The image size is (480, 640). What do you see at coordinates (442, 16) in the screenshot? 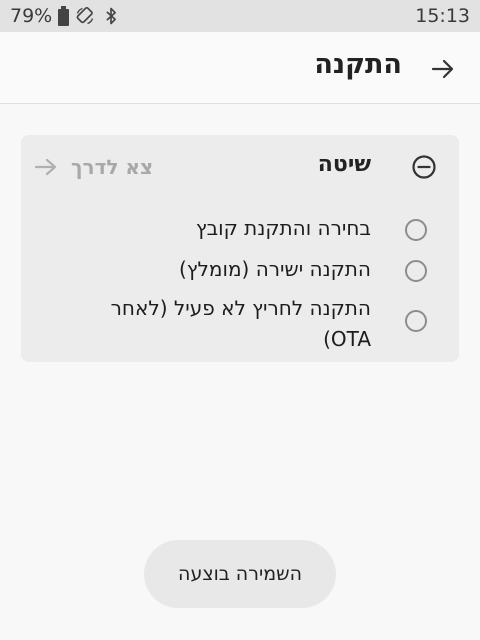
I see `clock: 15:13` at bounding box center [442, 16].